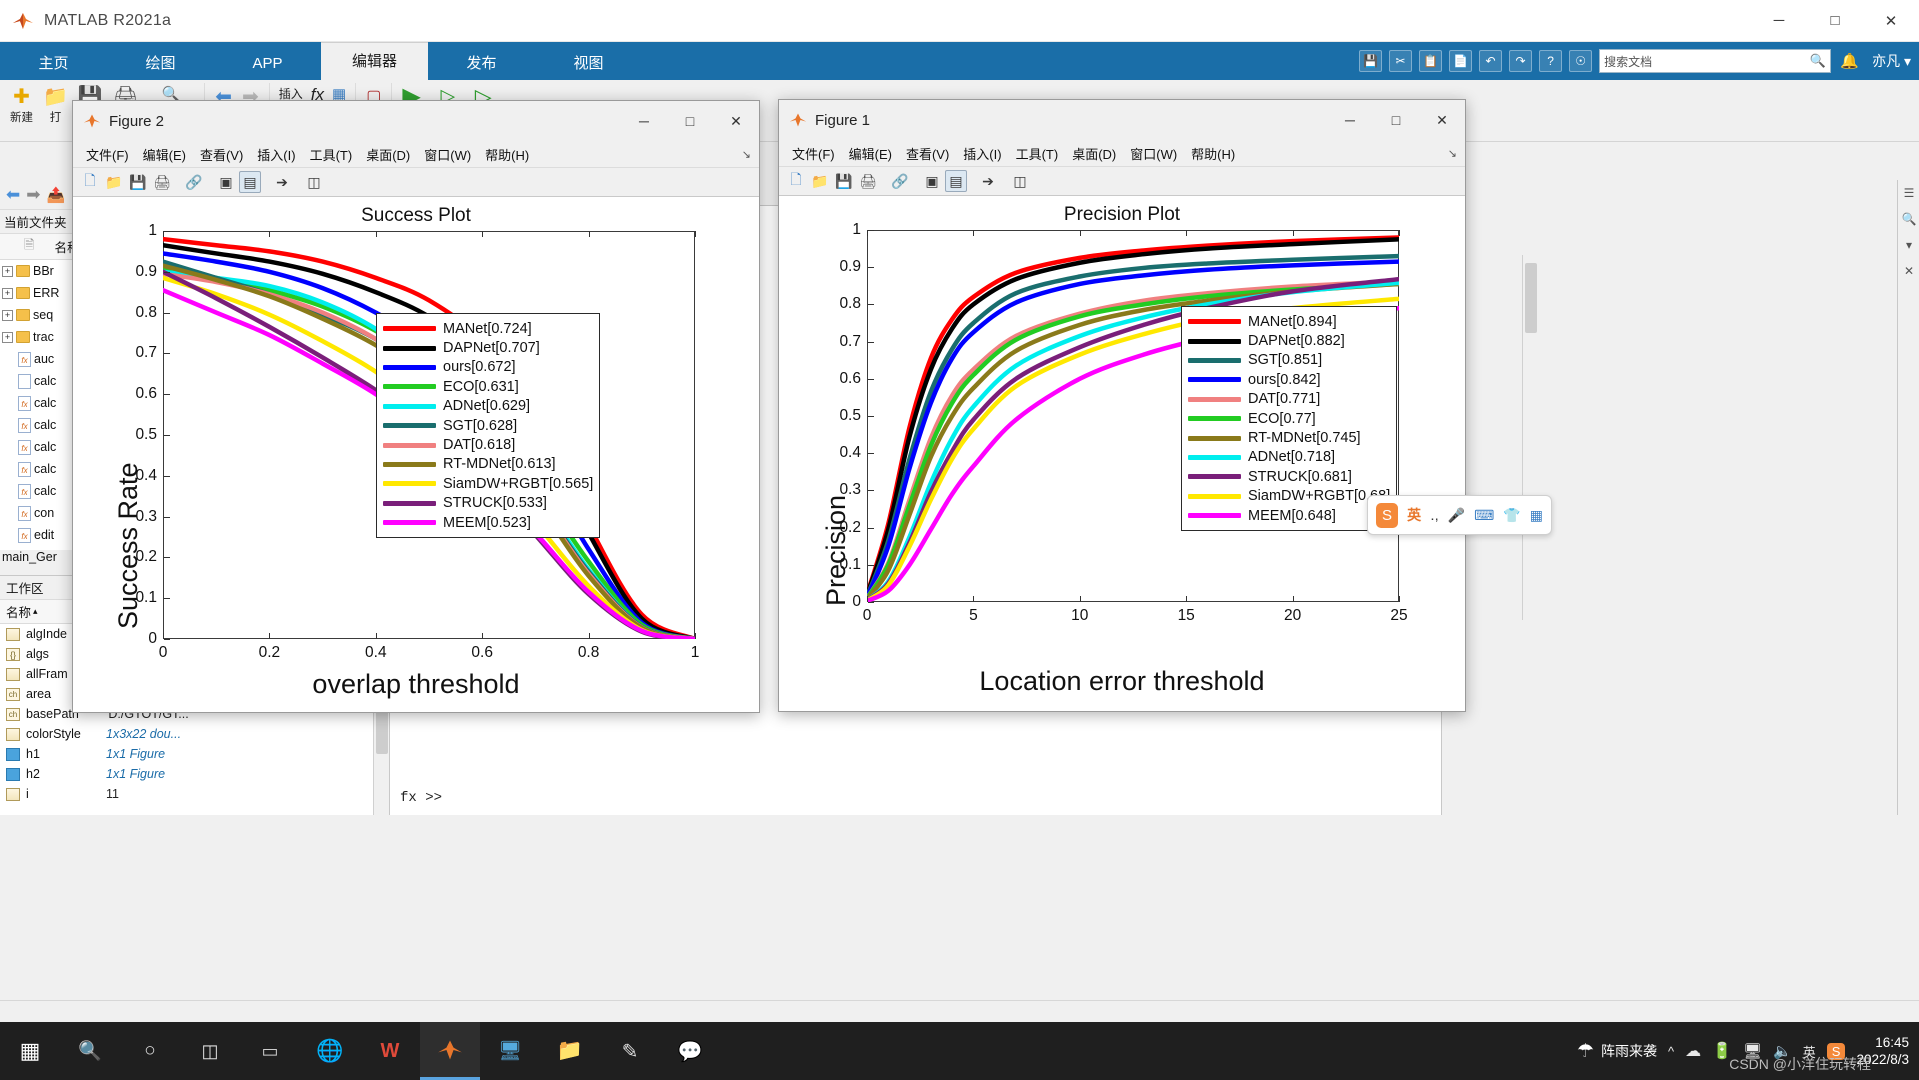 This screenshot has width=1919, height=1080. I want to click on legend-entry: STRUCK[0.681], so click(1289, 476).